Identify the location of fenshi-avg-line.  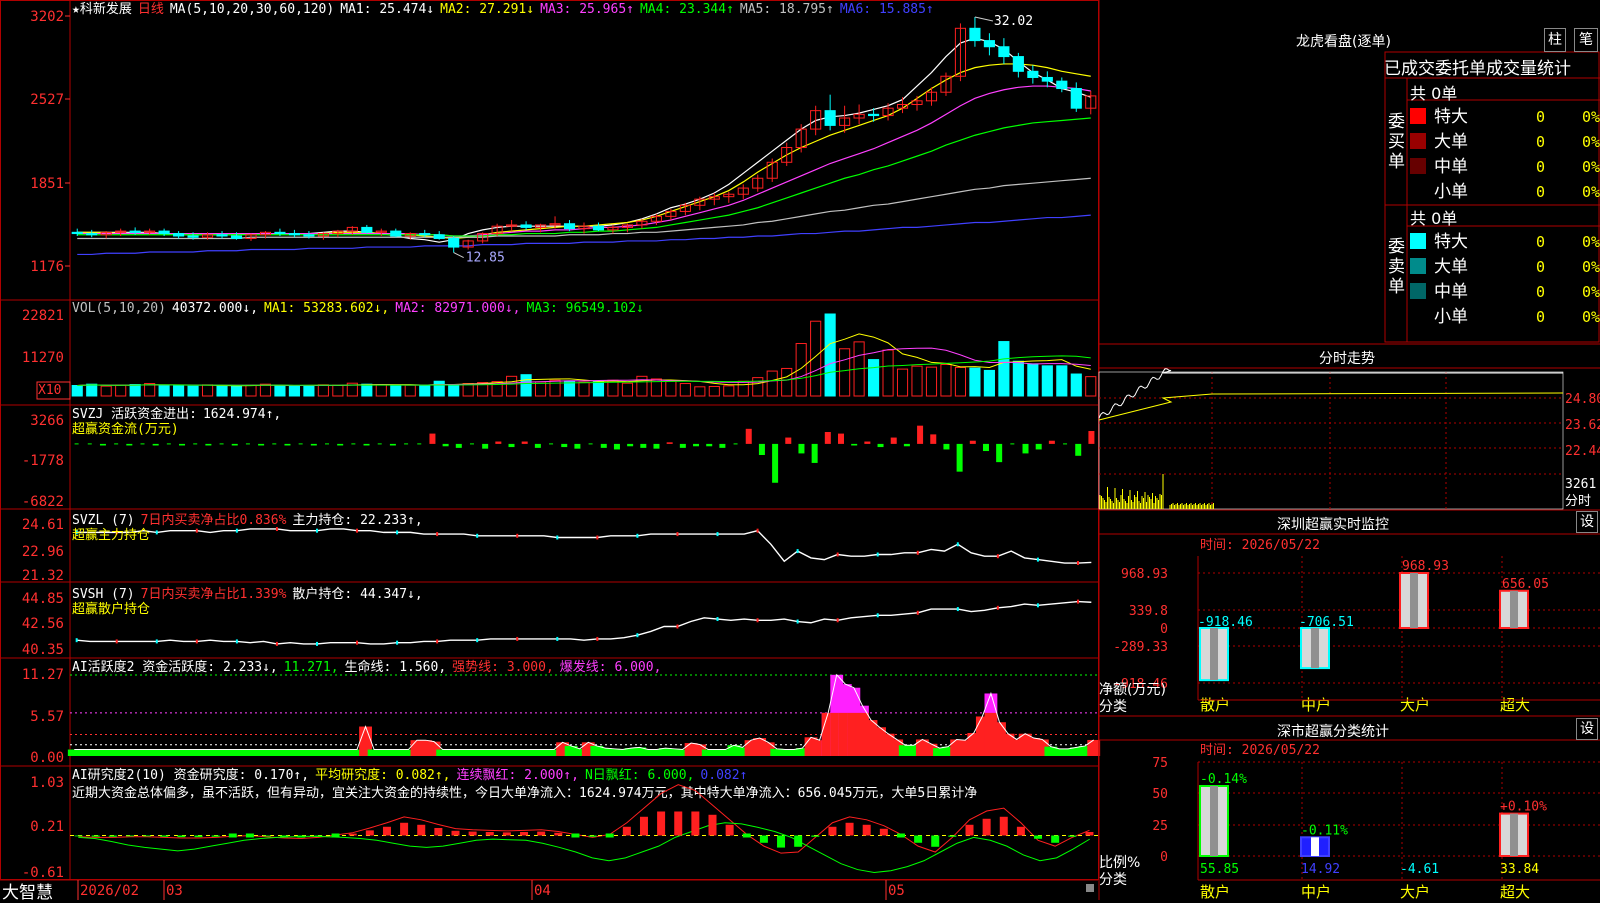
(1331, 406).